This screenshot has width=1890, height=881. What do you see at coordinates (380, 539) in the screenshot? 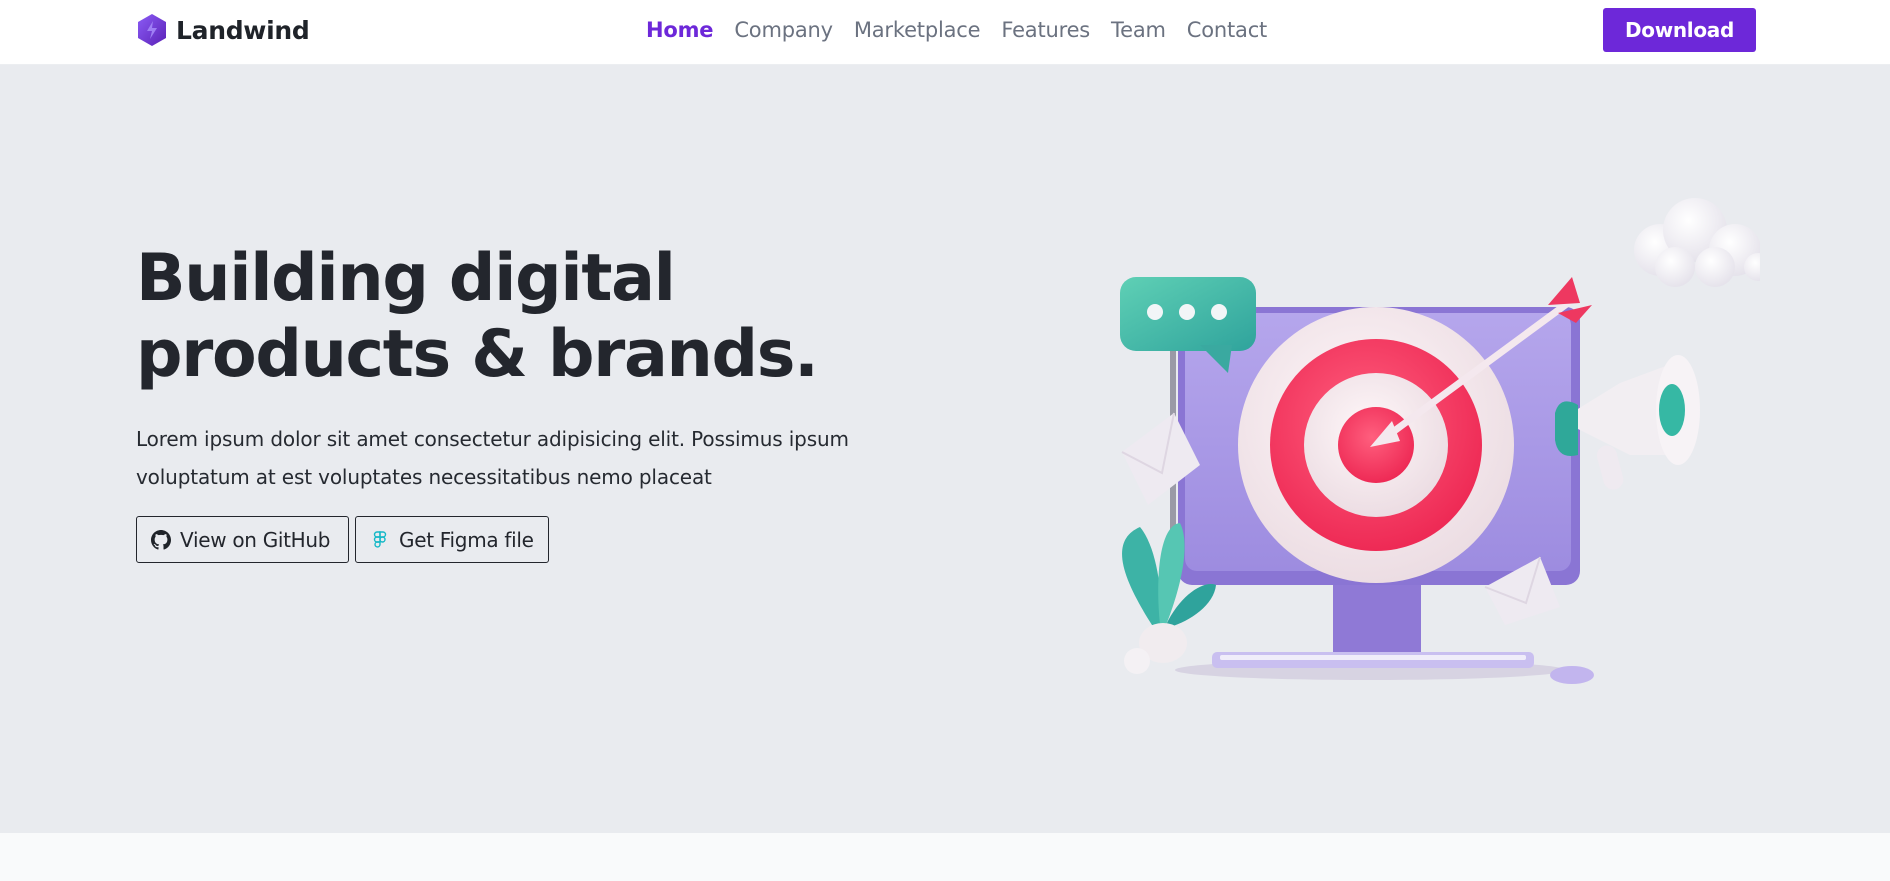
I see `figma-icon` at bounding box center [380, 539].